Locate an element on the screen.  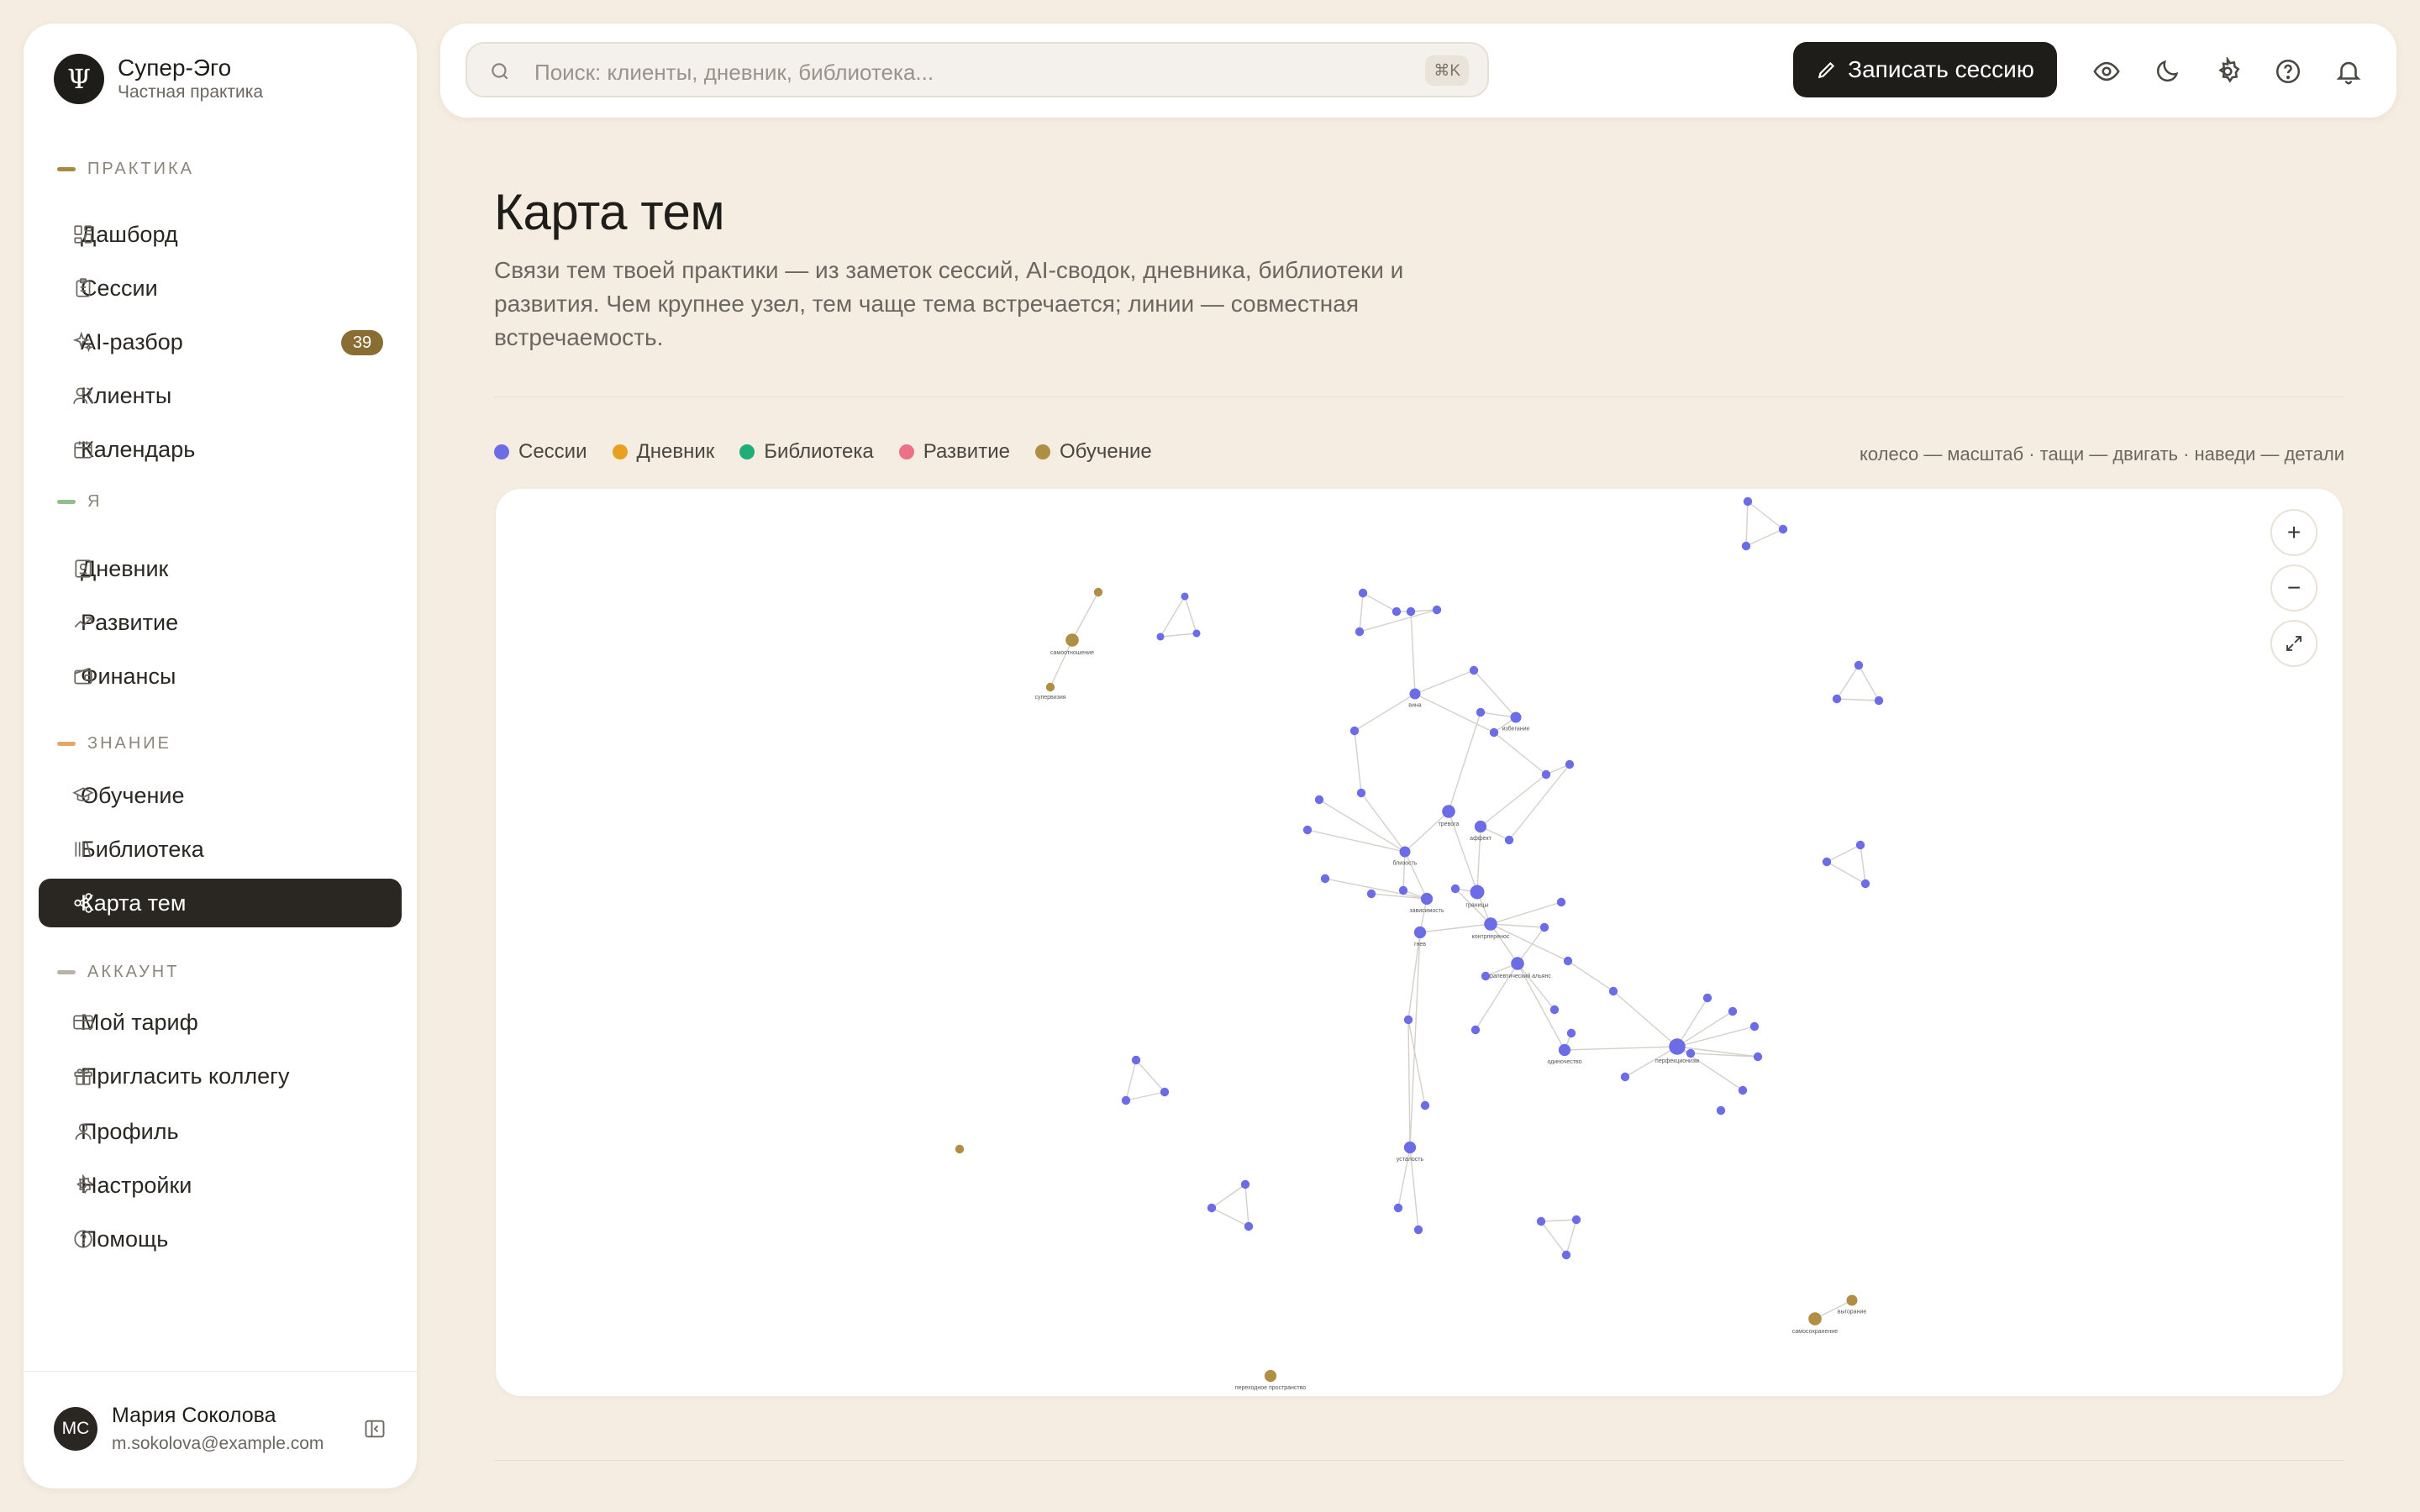
sidebar-item-settings: Настройки is located at coordinates (220, 1185).